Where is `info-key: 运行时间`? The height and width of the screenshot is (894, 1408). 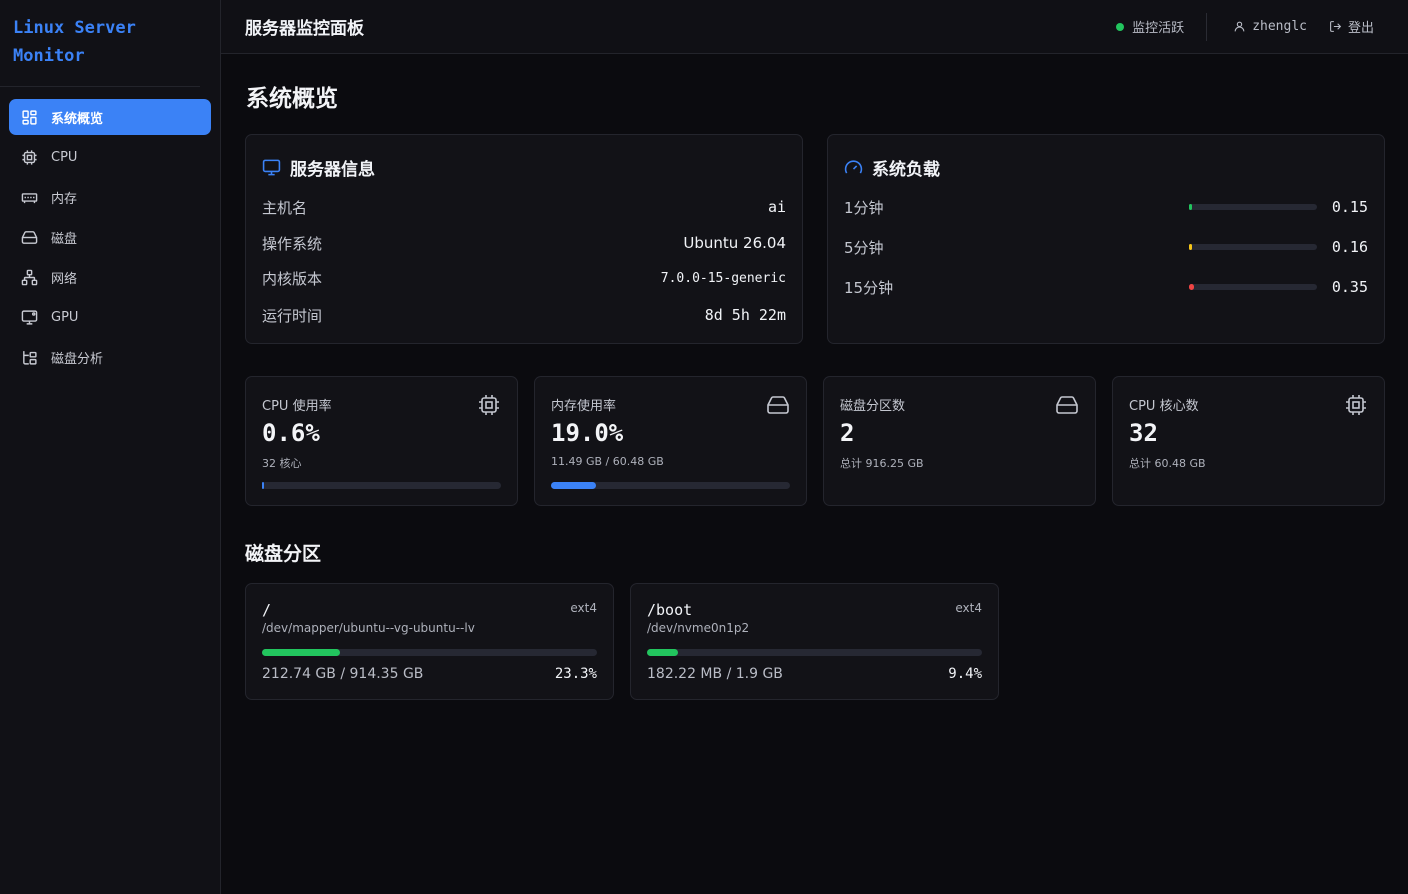
info-key: 运行时间 is located at coordinates (292, 315).